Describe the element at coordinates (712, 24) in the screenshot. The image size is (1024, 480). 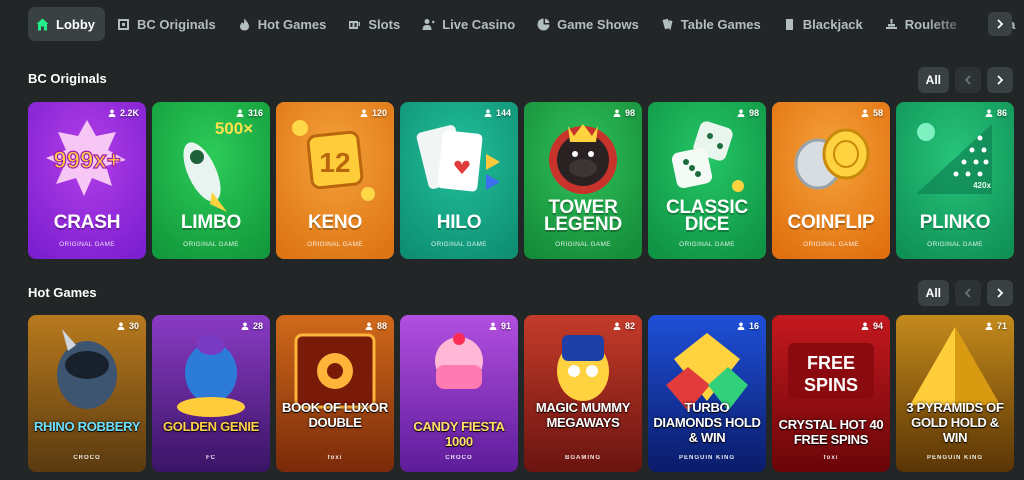
I see `tab-table-games: Table Games` at that location.